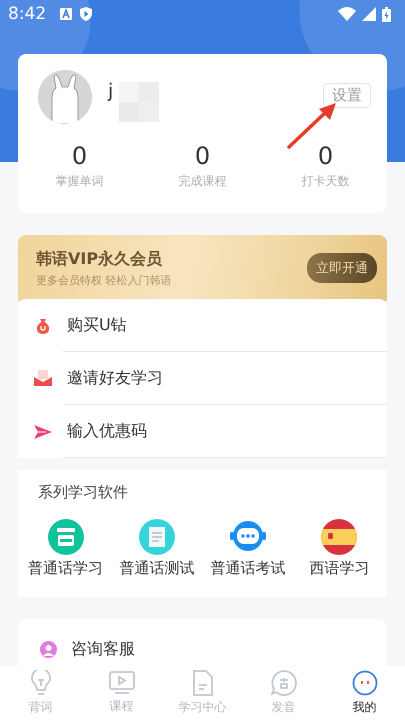 This screenshot has width=405, height=720. What do you see at coordinates (342, 268) in the screenshot?
I see `activate-button: 立即开通` at bounding box center [342, 268].